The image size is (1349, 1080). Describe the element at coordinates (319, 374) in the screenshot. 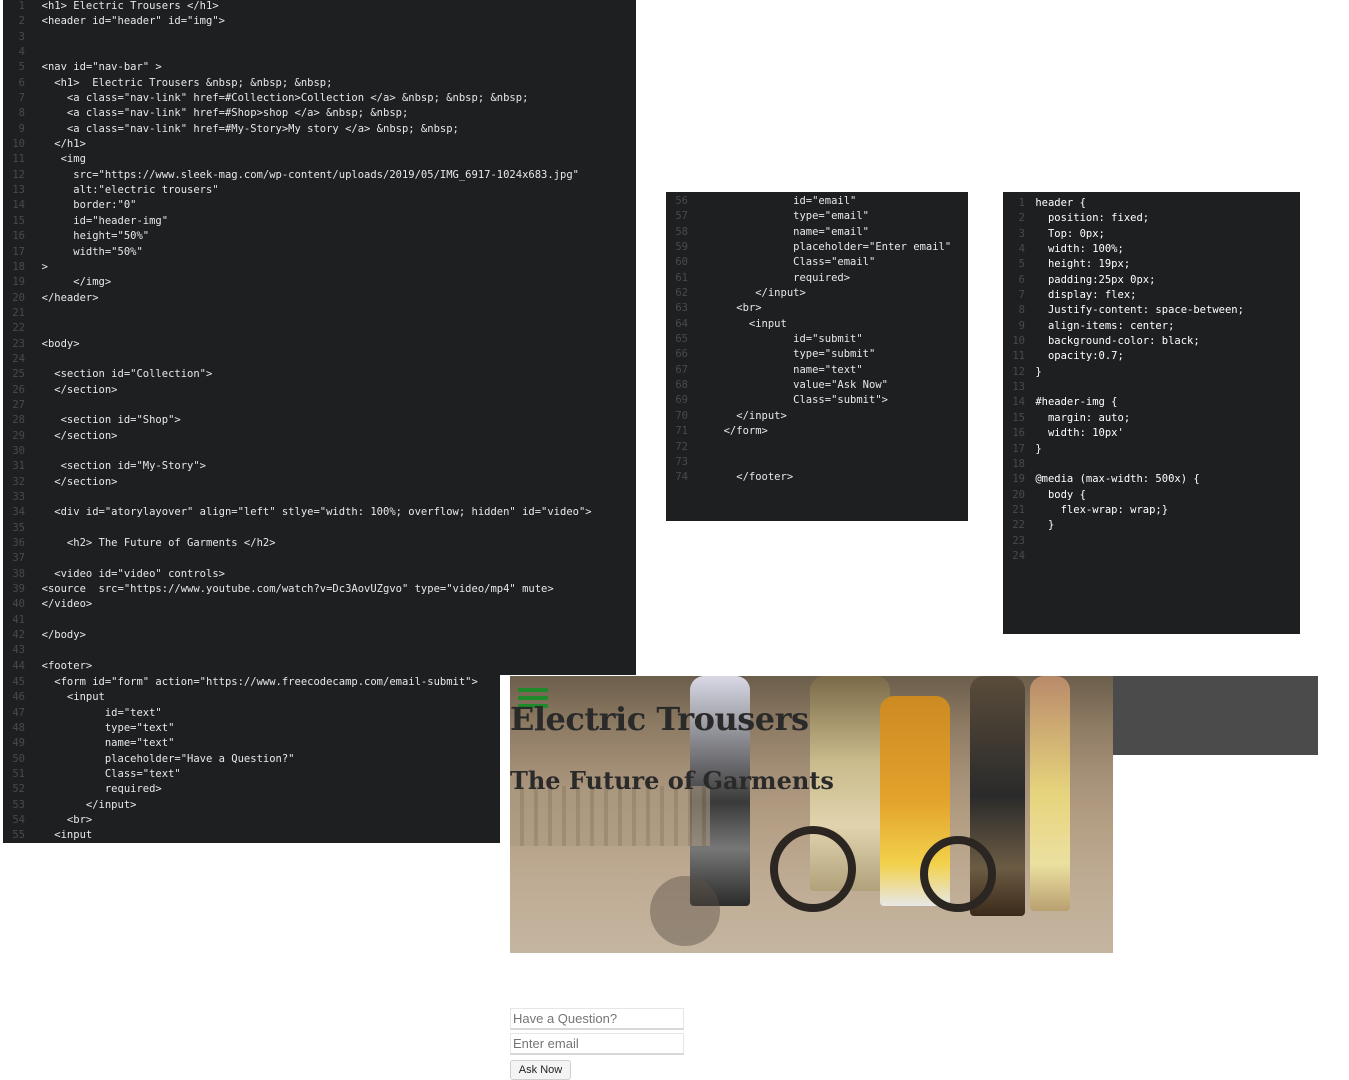

I see `code-line: 25 <section id="Collection">` at that location.